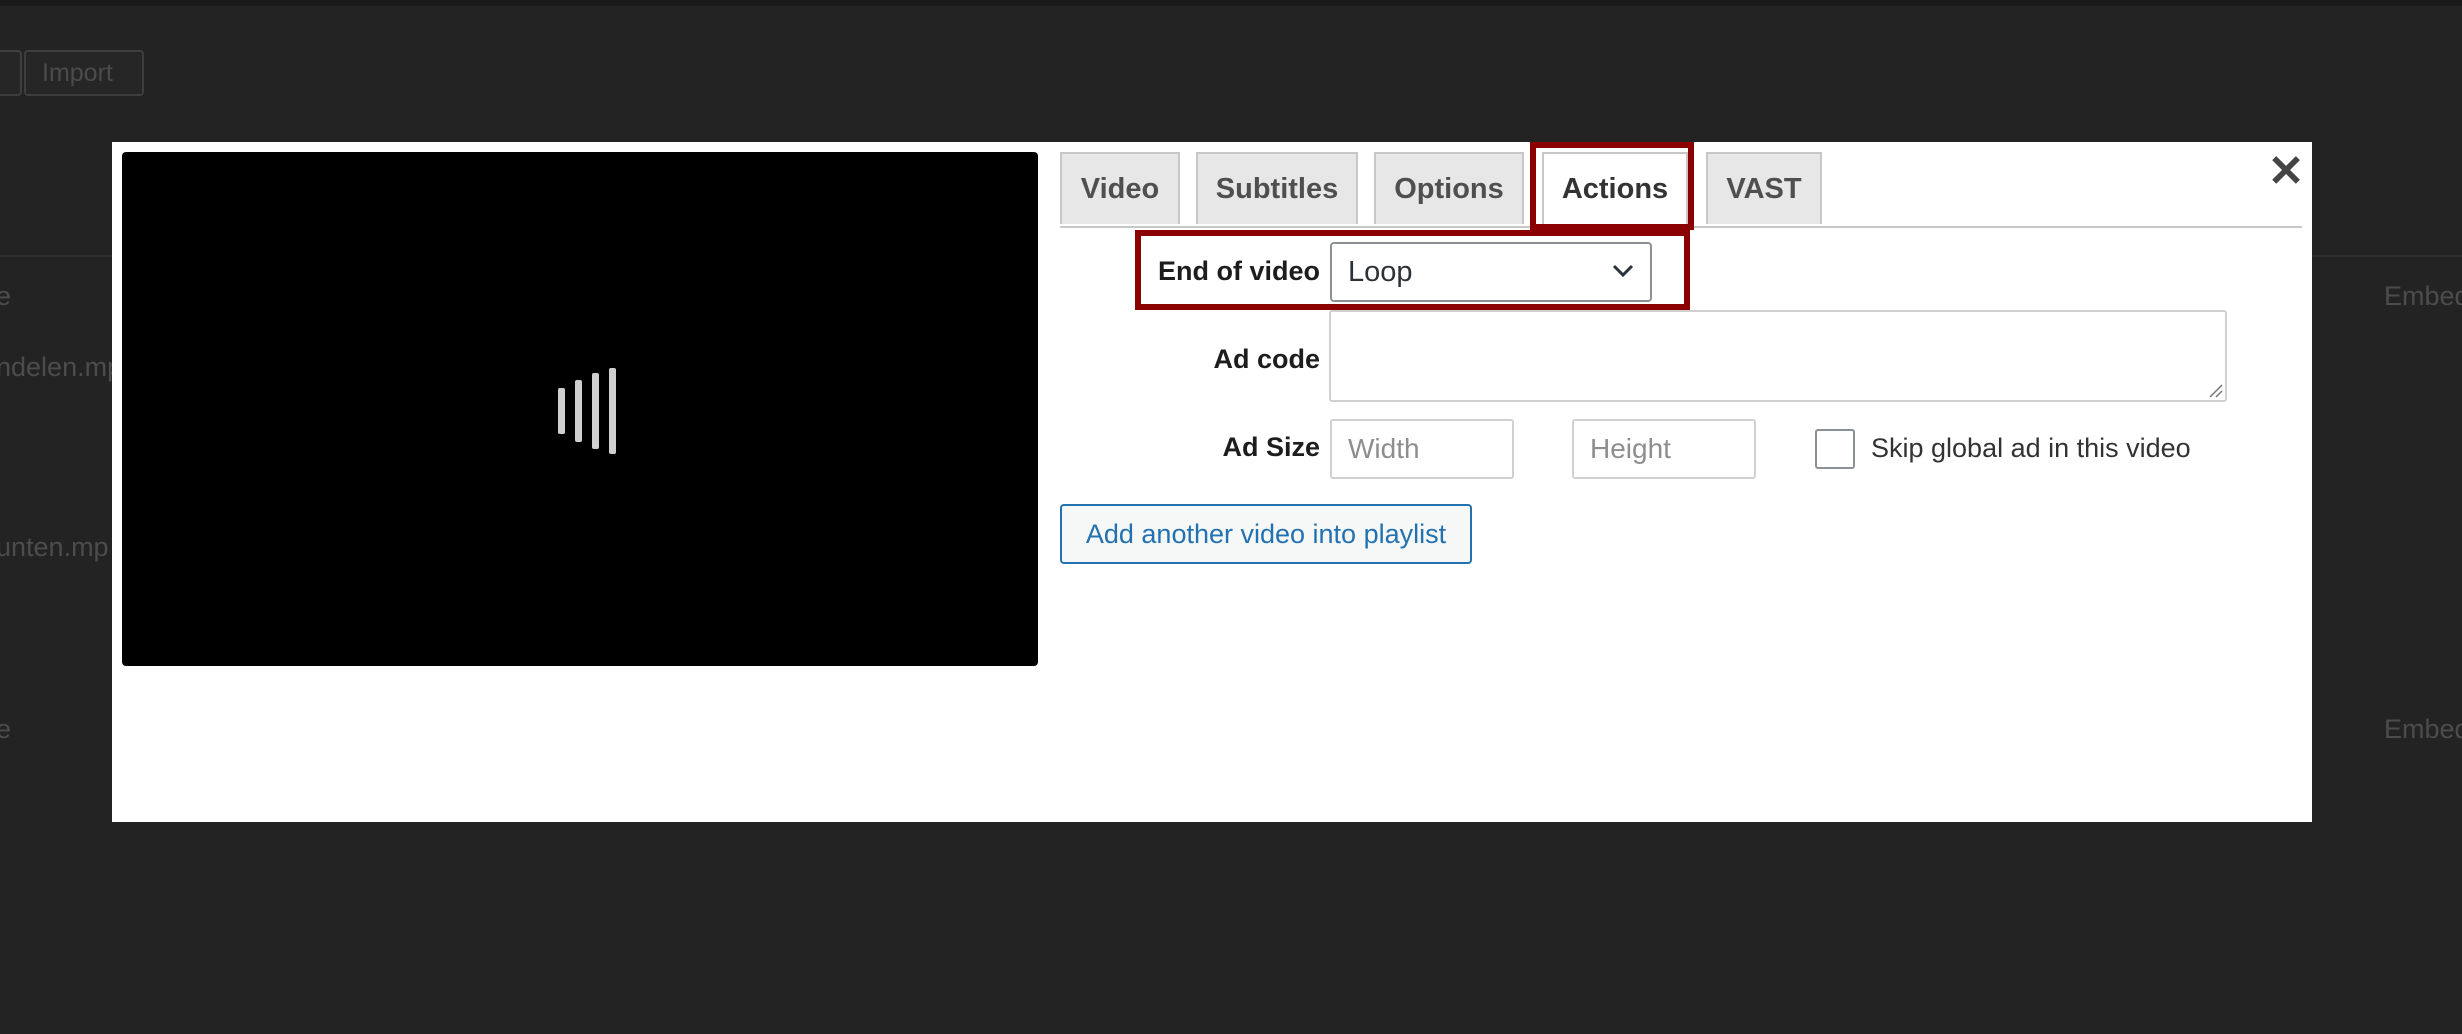  What do you see at coordinates (1612, 186) in the screenshot?
I see `actions-tab-highlight` at bounding box center [1612, 186].